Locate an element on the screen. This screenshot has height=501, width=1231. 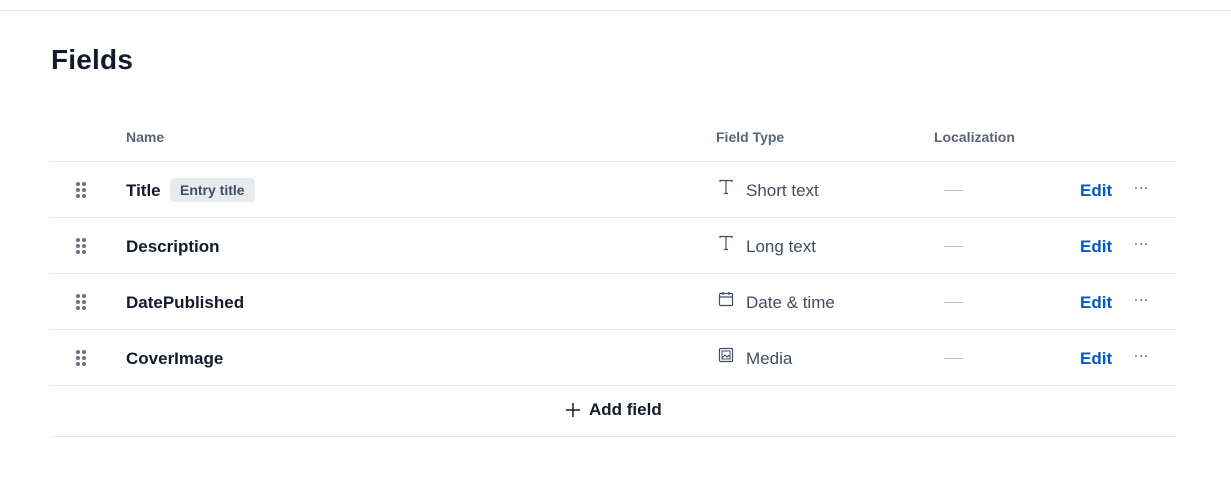
add-field-row: Add field is located at coordinates (613, 411).